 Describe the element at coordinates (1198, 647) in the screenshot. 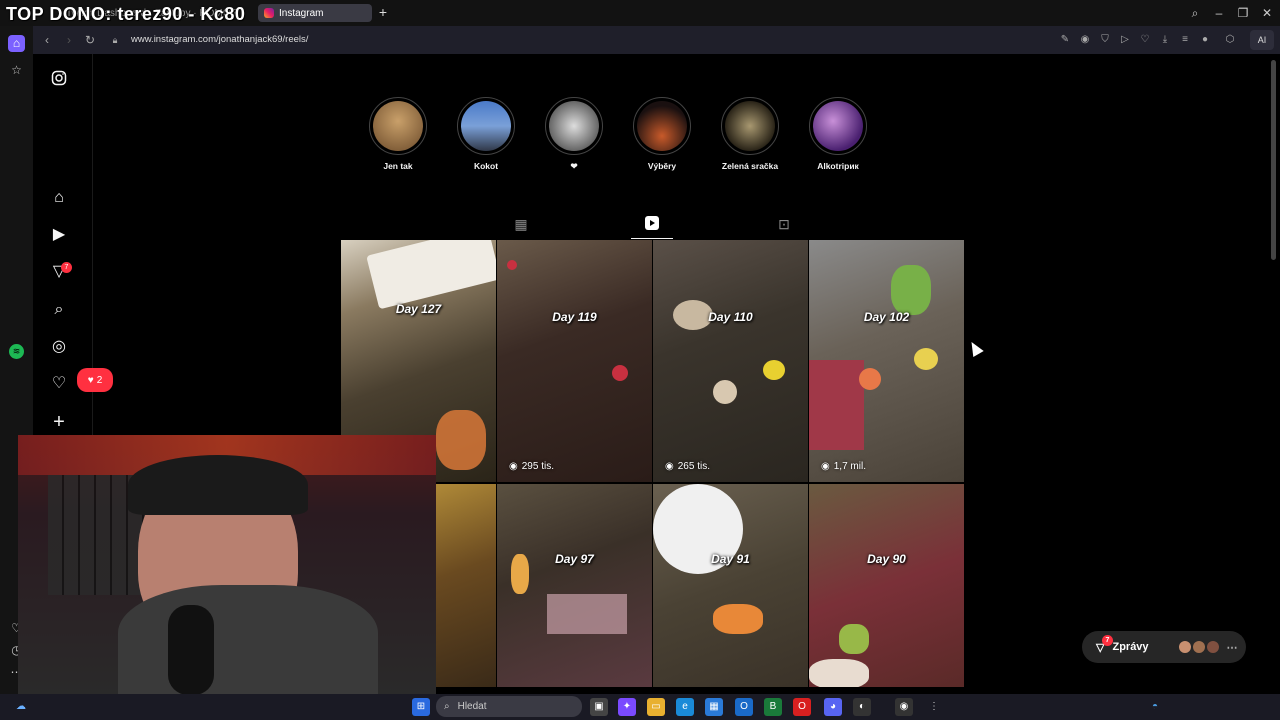

I see `avatars-stack` at that location.